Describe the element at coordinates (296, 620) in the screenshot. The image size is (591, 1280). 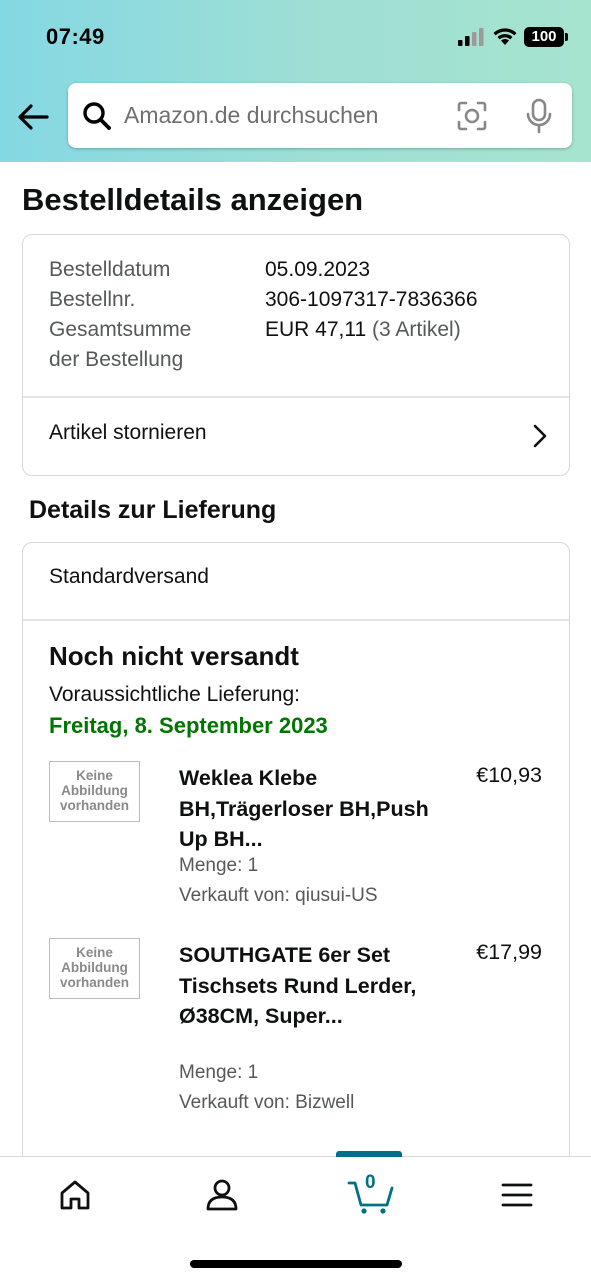
I see `card-divider` at that location.